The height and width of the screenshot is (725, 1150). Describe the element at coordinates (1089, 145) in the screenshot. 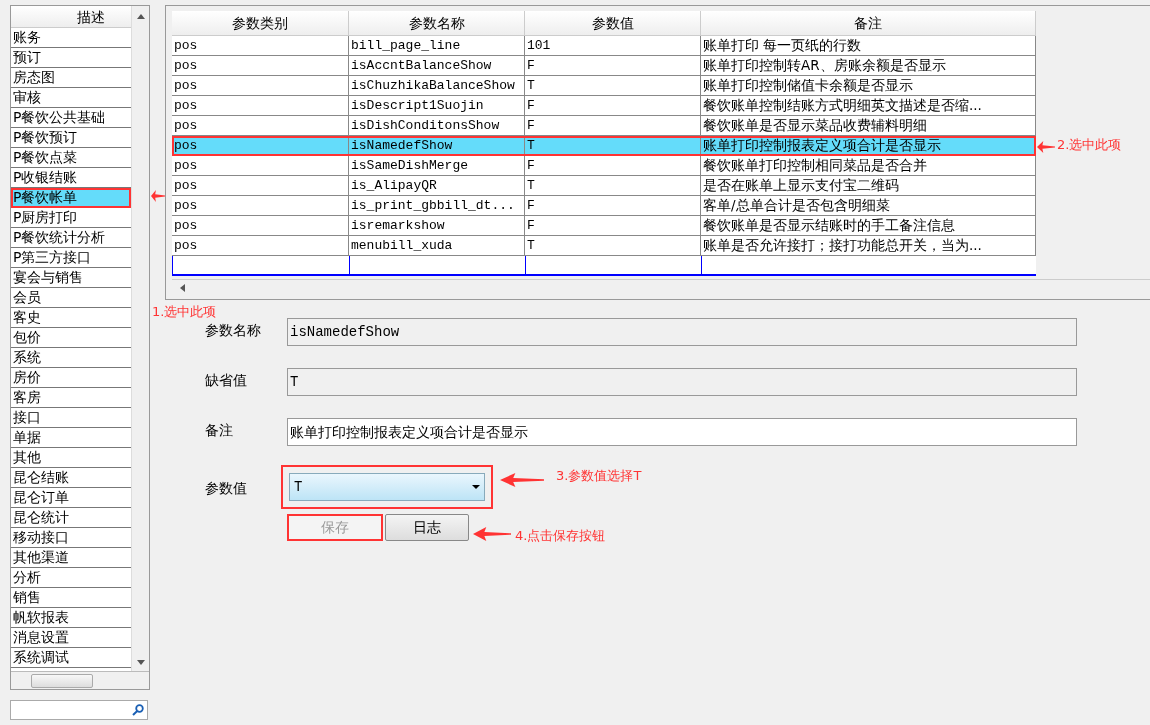

I see `annotation-text: 2.选中此项` at that location.